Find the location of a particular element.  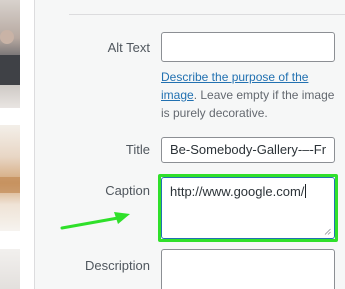

title-input: Be-Somebody-Gallery-–-Fr is located at coordinates (248, 150).